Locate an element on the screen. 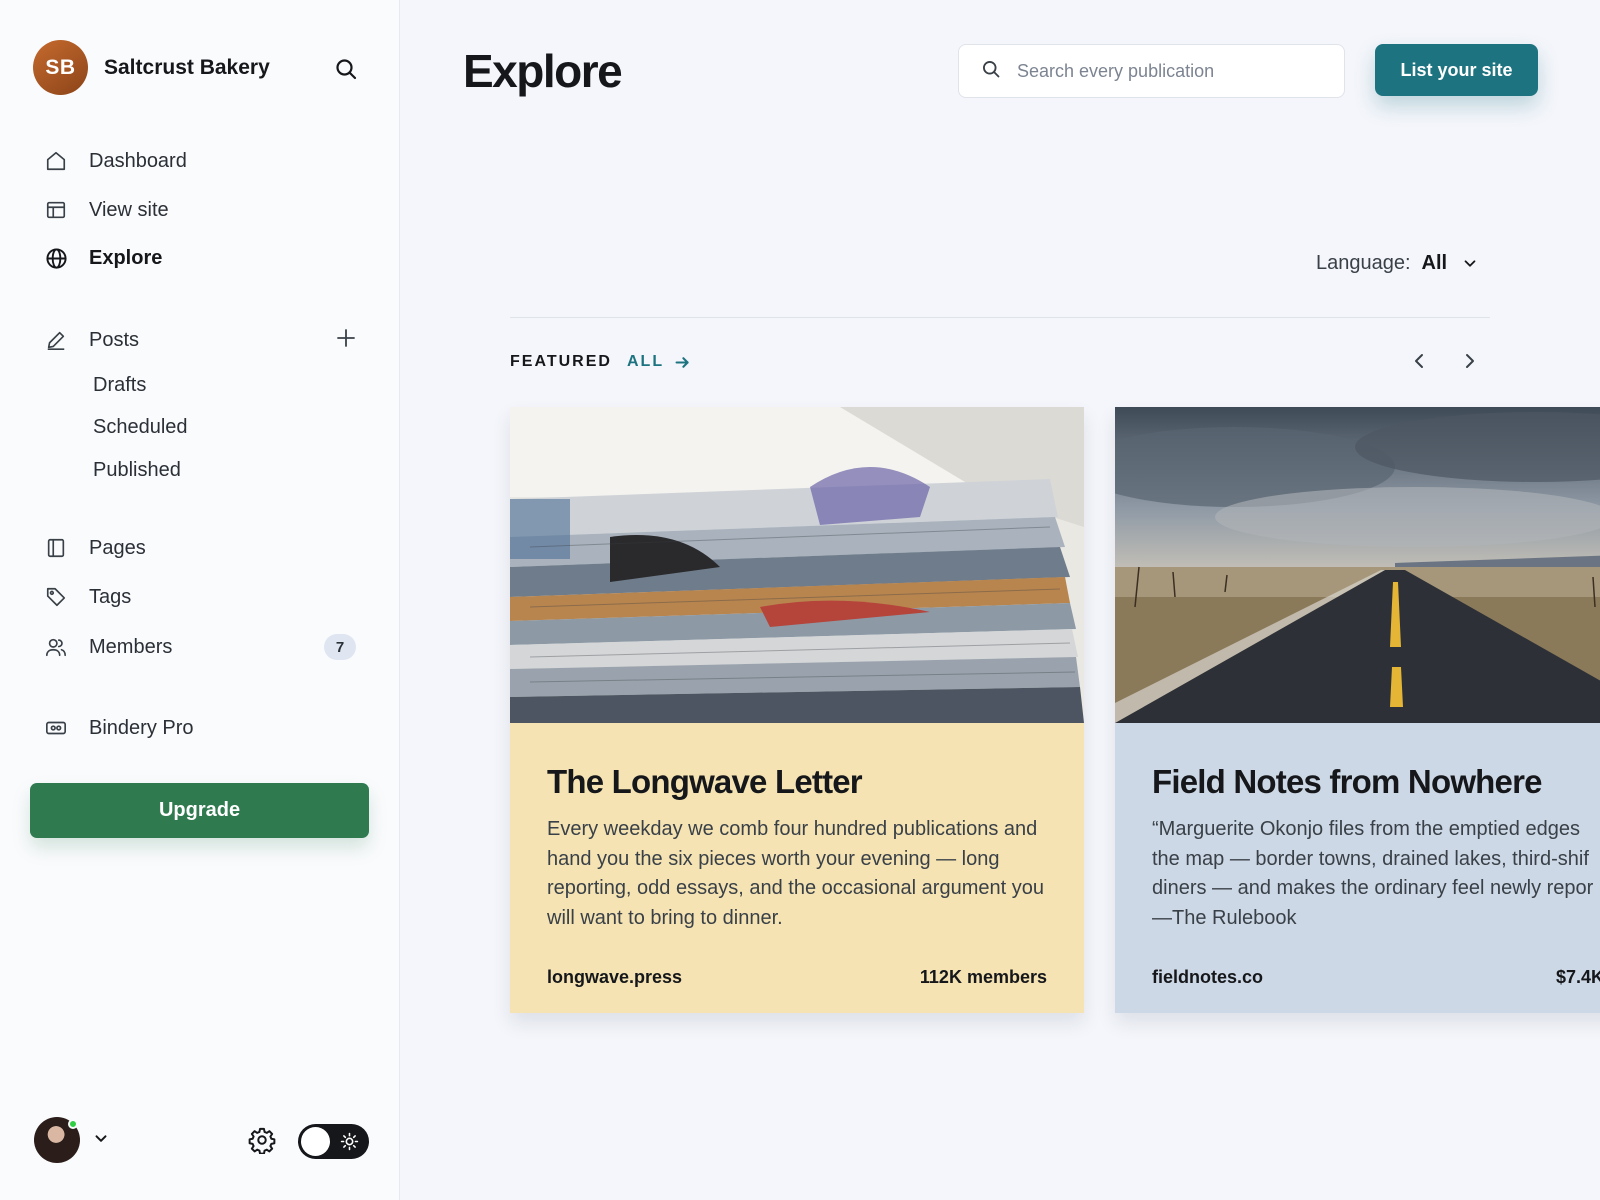 The height and width of the screenshot is (1200, 1600). sidebar-item-explore: Explore is located at coordinates (204, 258).